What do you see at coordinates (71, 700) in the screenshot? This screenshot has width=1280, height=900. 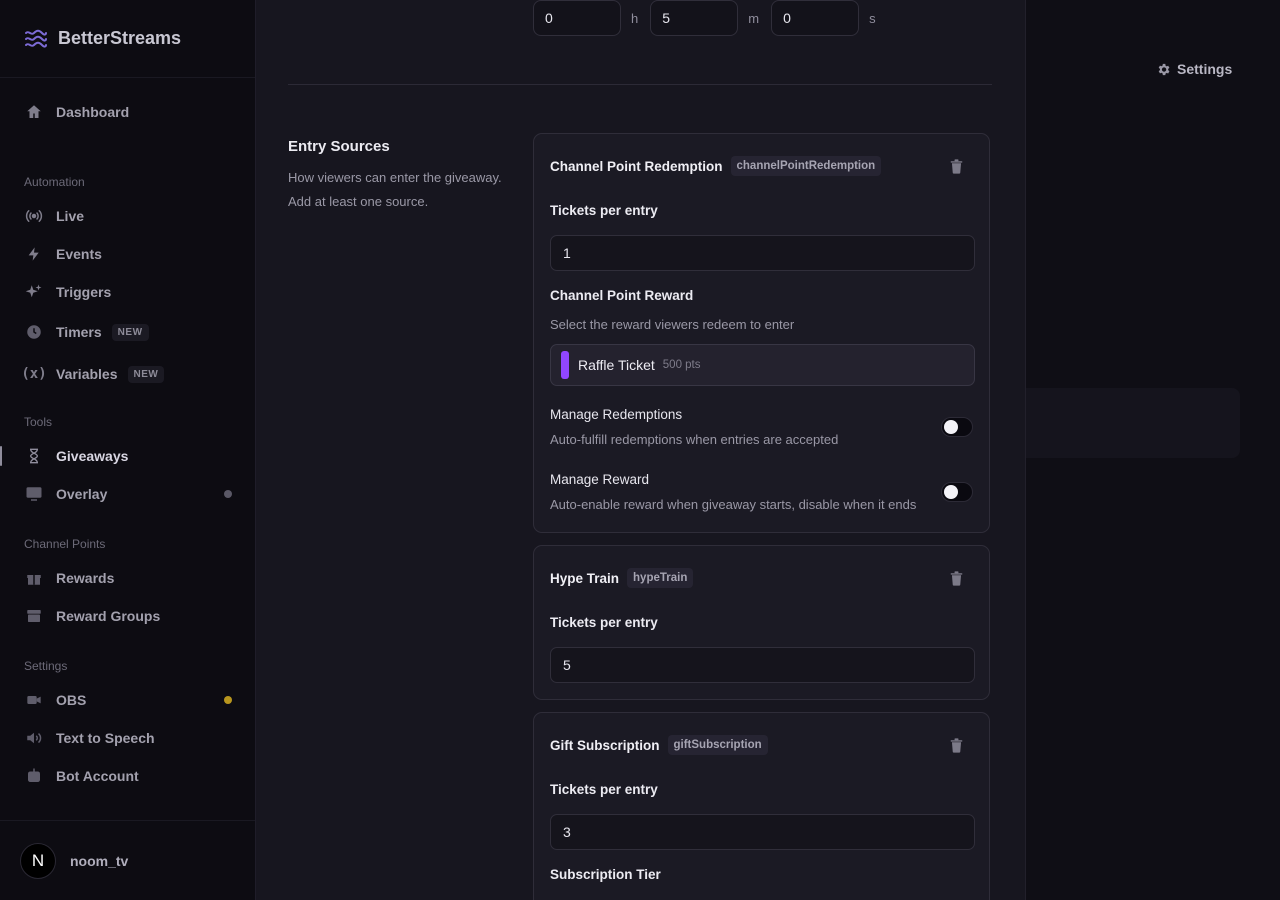 I see `sidebar-item-label: OBS` at bounding box center [71, 700].